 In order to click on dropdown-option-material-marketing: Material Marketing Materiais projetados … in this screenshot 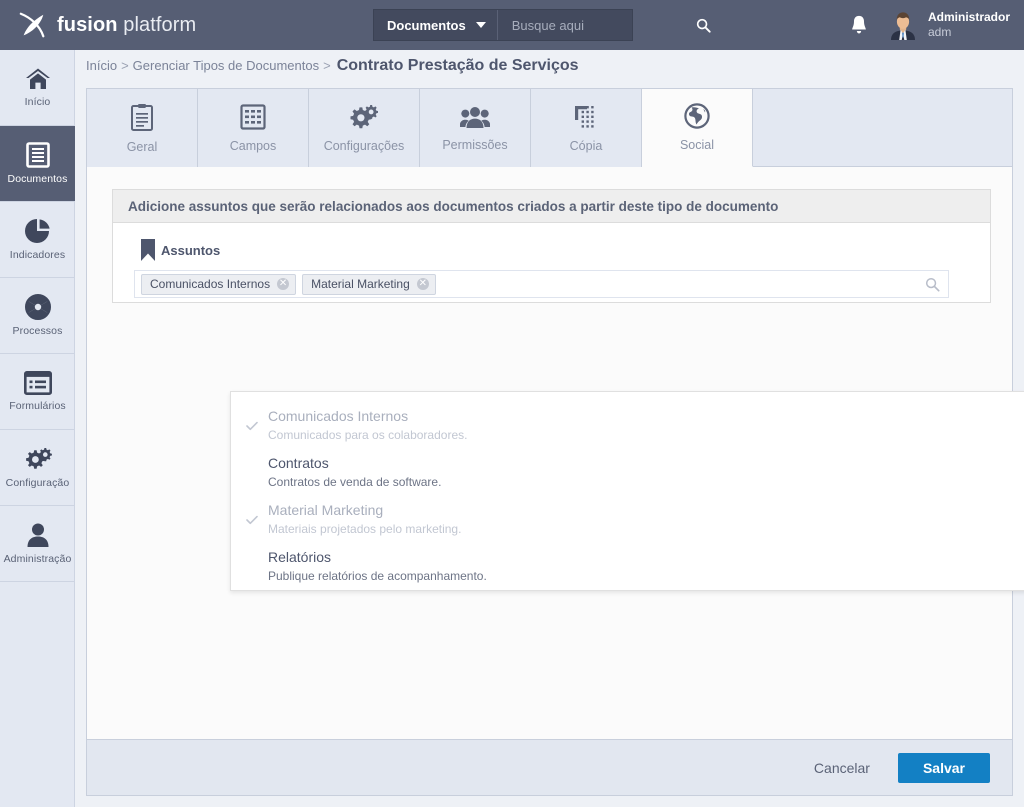, I will do `click(627, 519)`.